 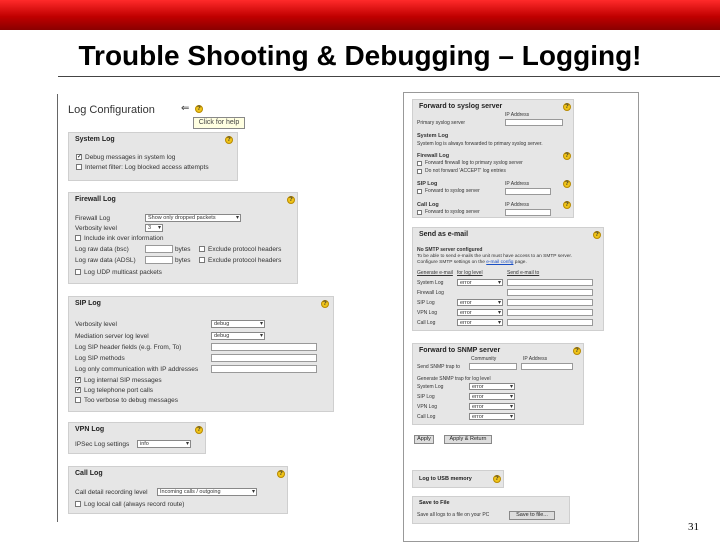 What do you see at coordinates (419, 191) in the screenshot?
I see `sip-forward-checkbox` at bounding box center [419, 191].